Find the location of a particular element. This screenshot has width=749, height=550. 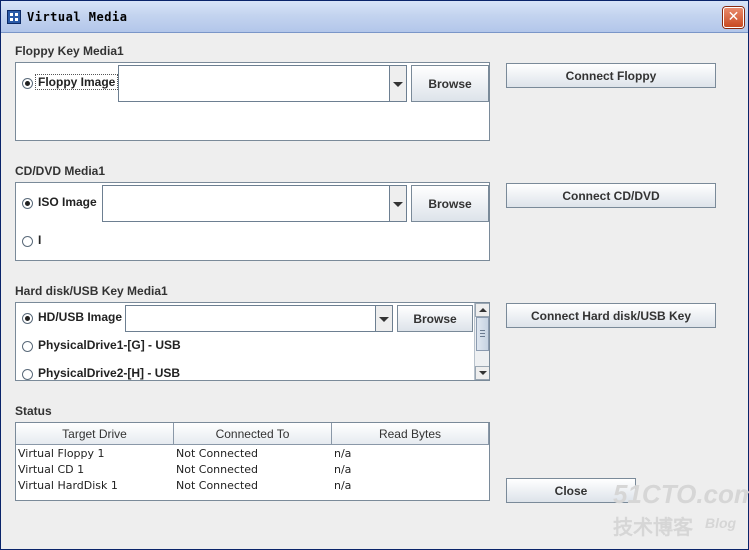

column-header-read-bytes: Read Bytes is located at coordinates (410, 434).